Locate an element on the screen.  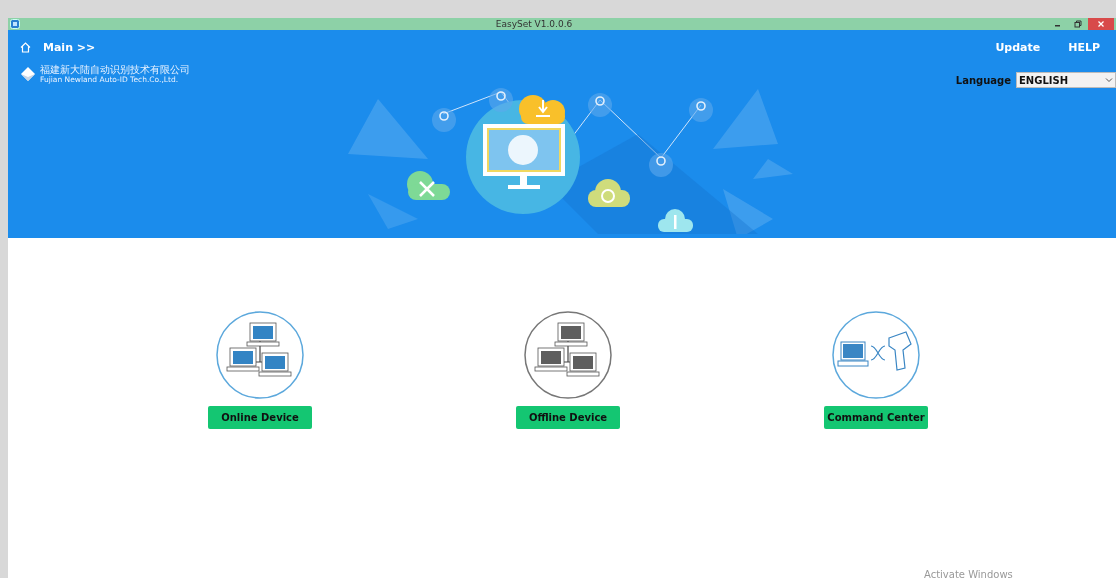
device-button: Offline Device is located at coordinates (568, 417).